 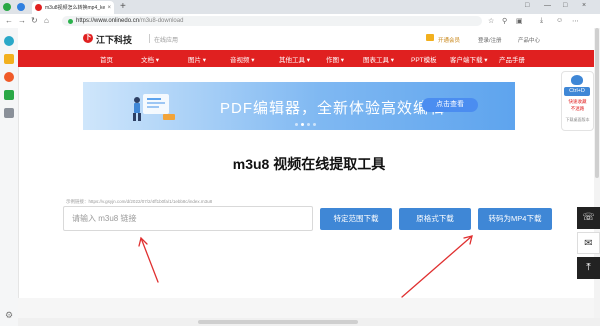 I want to click on banner-illustration, so click(x=154, y=107).